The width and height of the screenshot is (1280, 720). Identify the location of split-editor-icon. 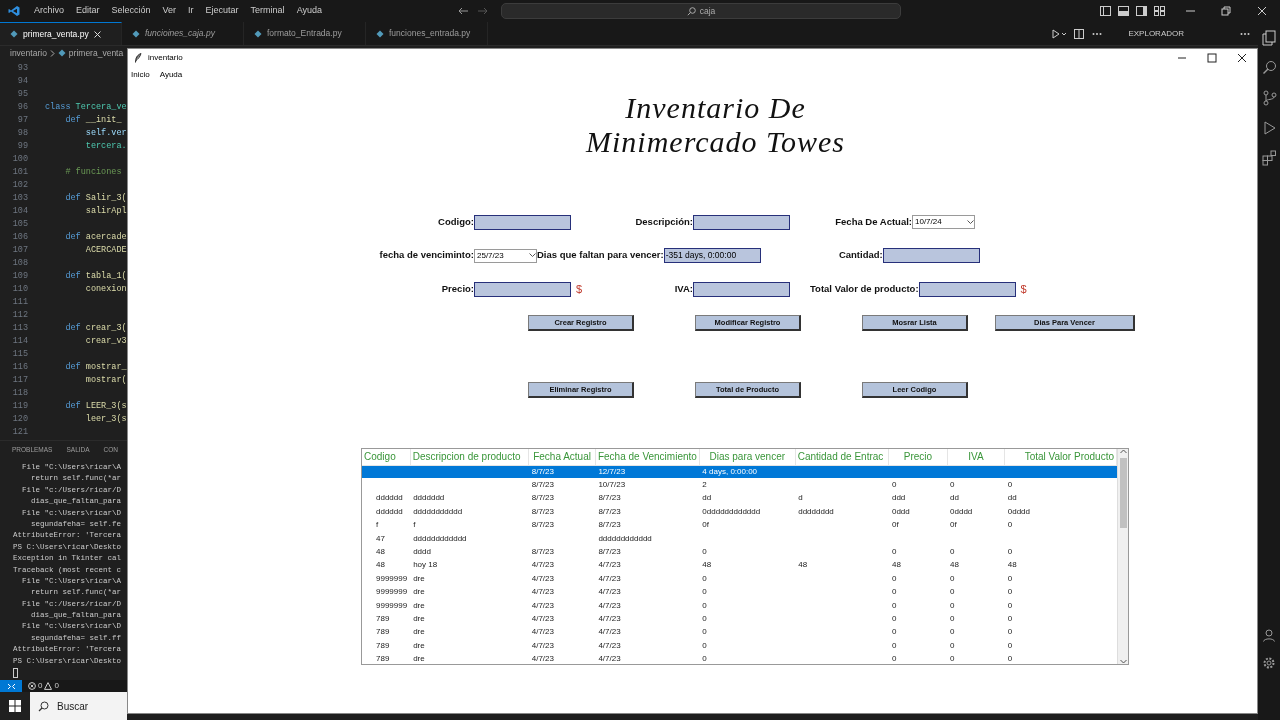
(1079, 33).